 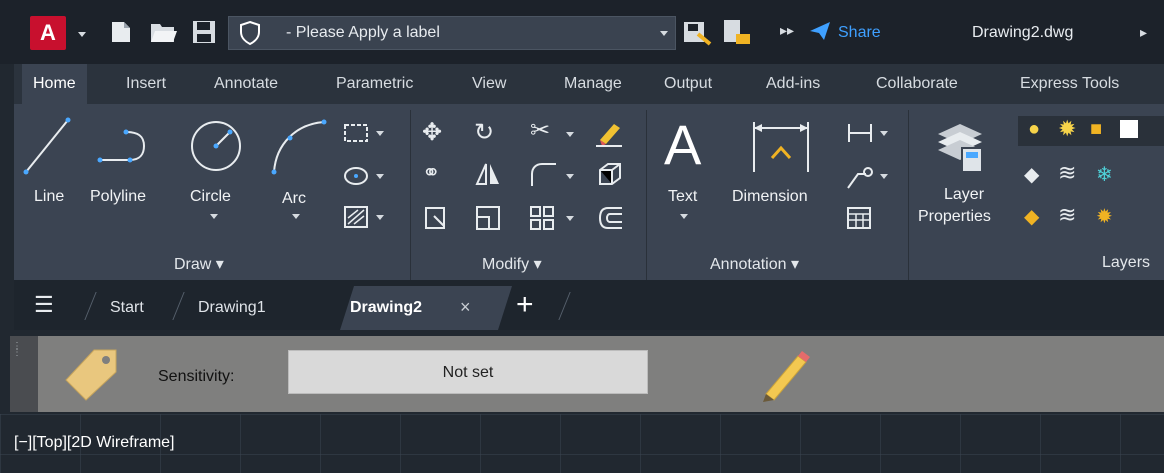 What do you see at coordinates (298, 146) in the screenshot?
I see `arc-icon` at bounding box center [298, 146].